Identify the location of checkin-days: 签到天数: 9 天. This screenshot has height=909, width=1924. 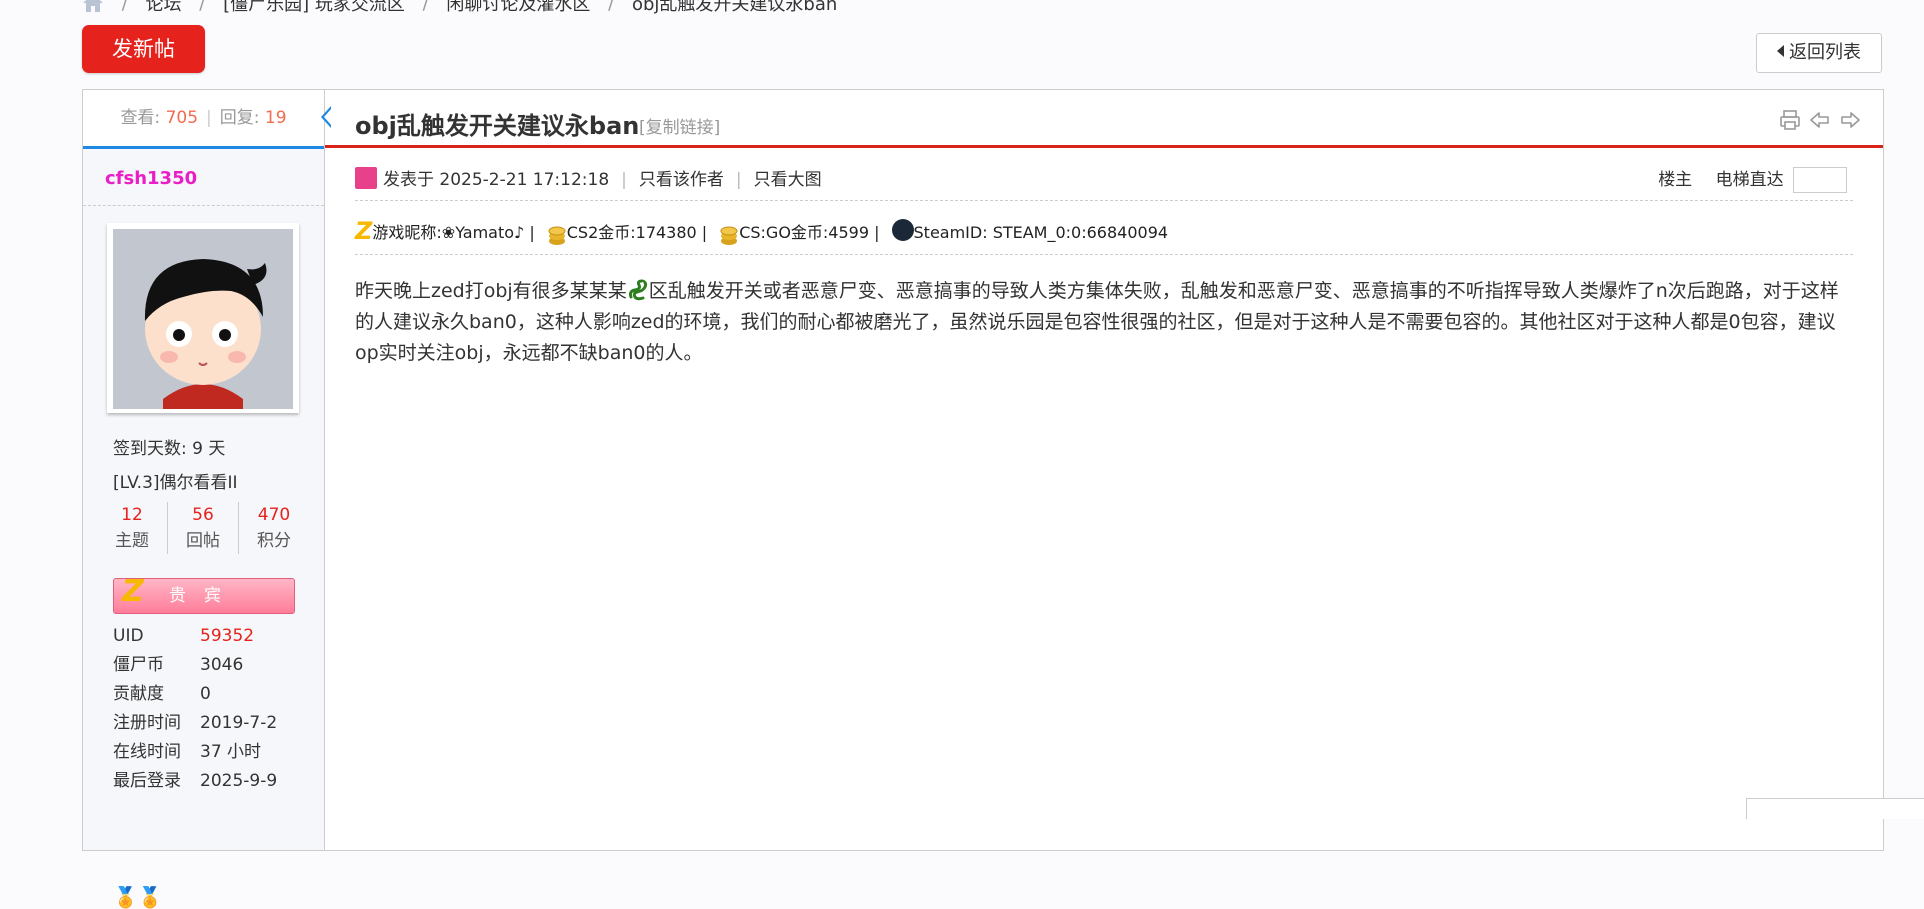
(169, 449).